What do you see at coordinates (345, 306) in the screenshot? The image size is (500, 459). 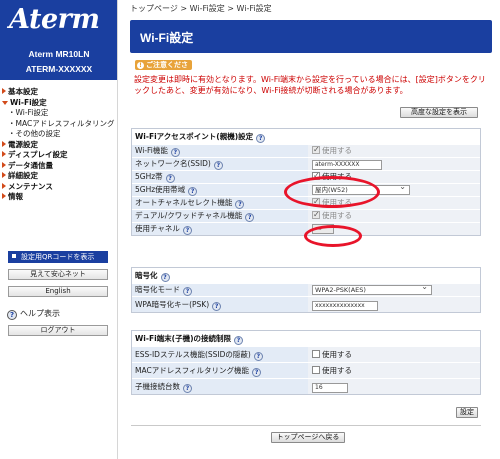 I see `wpa-key-input: xxxxxxxxxxxxxx` at bounding box center [345, 306].